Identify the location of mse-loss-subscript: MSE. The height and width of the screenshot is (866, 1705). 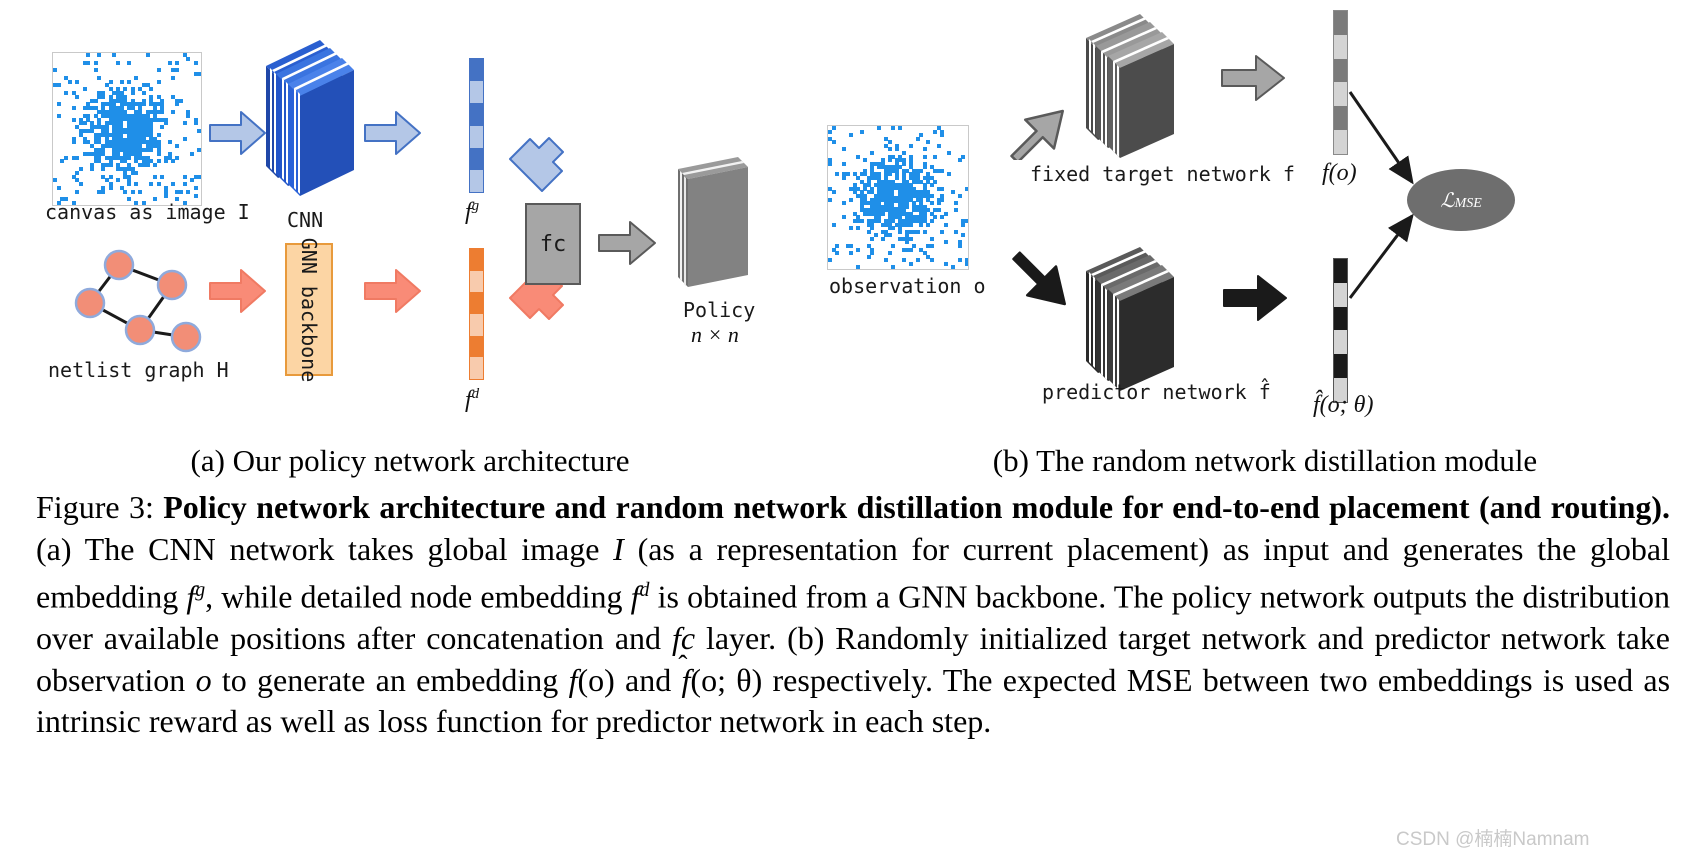
(1468, 203).